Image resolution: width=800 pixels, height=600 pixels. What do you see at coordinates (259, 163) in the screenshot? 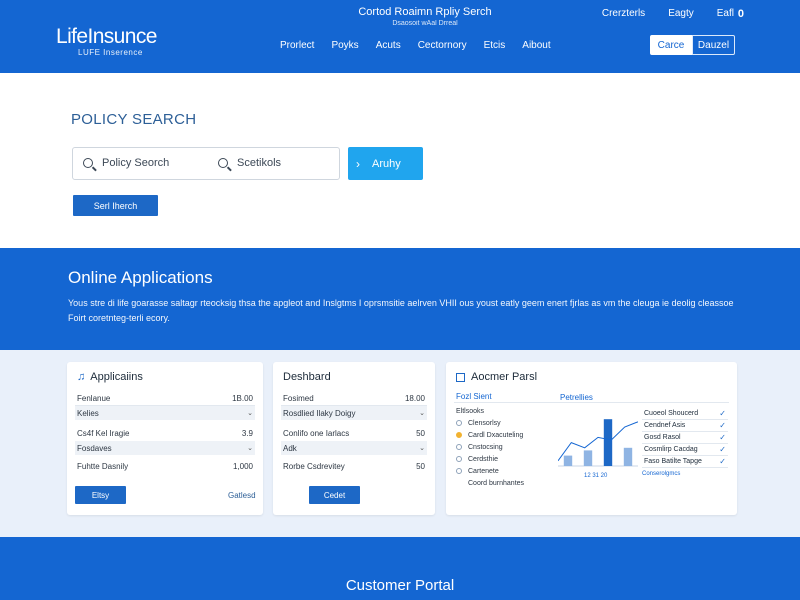
I see `settings-search-field-text: Scetikols` at bounding box center [259, 163].